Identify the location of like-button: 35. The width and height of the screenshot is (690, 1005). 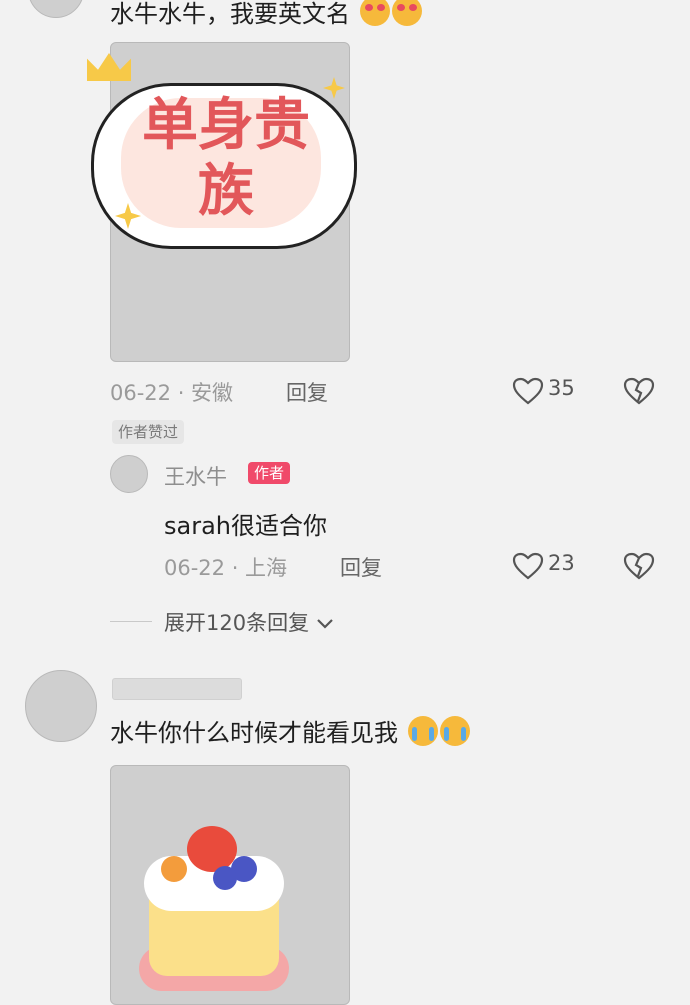
(547, 391).